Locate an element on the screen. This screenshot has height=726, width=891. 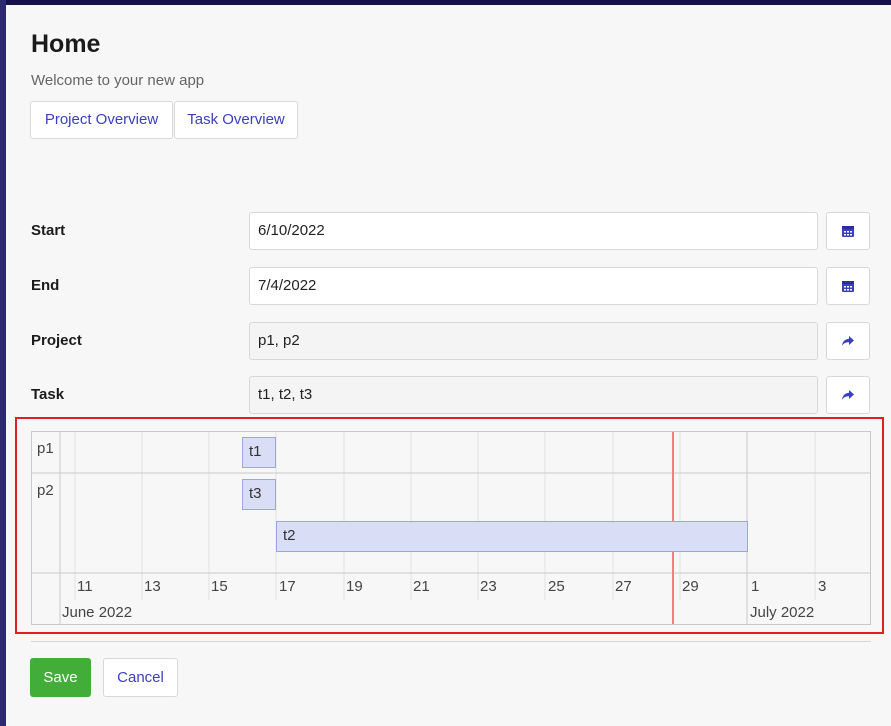
end-date-field: 7/4/2022 is located at coordinates (533, 286).